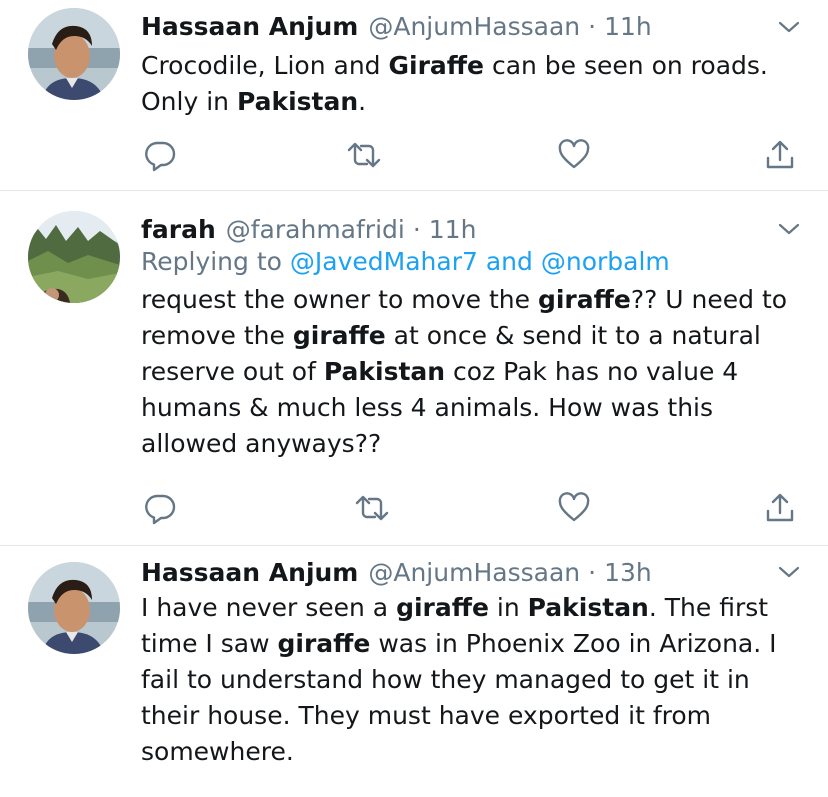 Image resolution: width=828 pixels, height=797 pixels. Describe the element at coordinates (265, 65) in the screenshot. I see `tweet-text-segment: Crocodile, Lion and` at that location.